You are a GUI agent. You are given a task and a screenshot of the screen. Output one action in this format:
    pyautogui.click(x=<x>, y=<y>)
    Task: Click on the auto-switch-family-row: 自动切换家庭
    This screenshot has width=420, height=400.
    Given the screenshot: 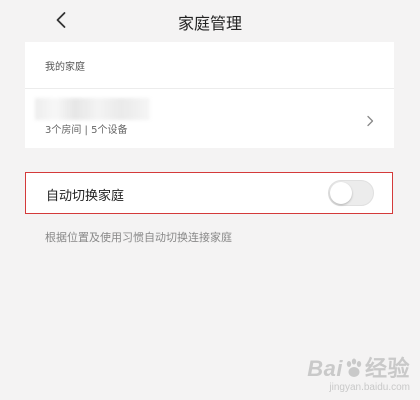 What is the action you would take?
    pyautogui.click(x=209, y=193)
    